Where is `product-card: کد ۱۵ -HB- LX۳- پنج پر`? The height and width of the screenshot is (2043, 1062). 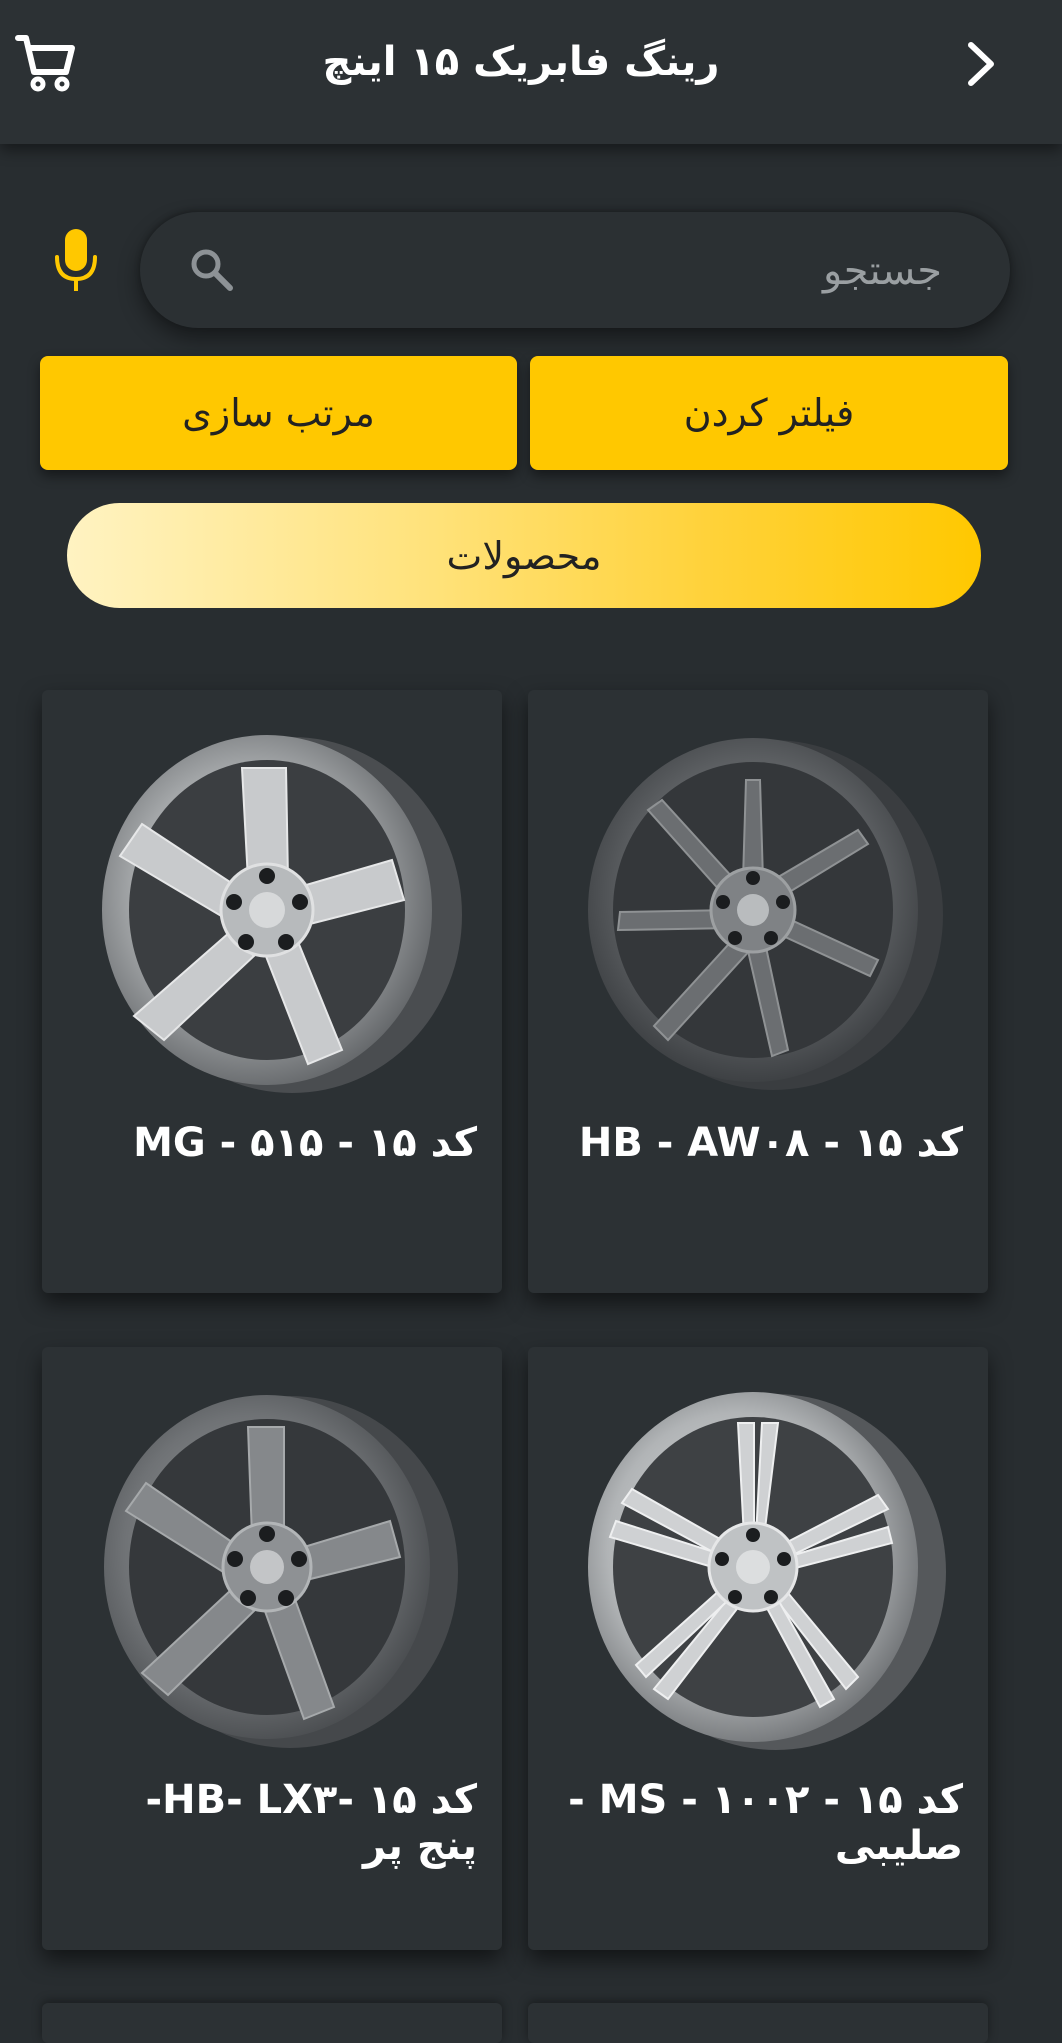 product-card: کد ۱۵ -HB- LX۳- پنج پر is located at coordinates (272, 1648).